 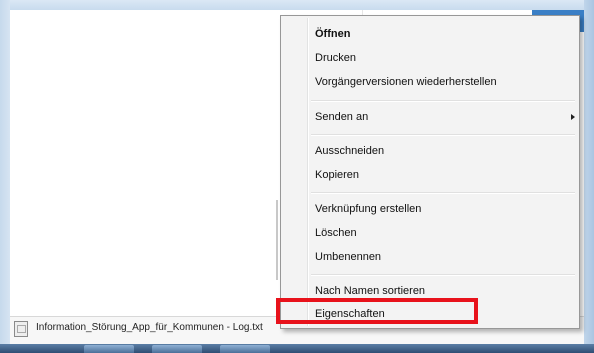 I want to click on submenu-arrow-icon, so click(x=573, y=117).